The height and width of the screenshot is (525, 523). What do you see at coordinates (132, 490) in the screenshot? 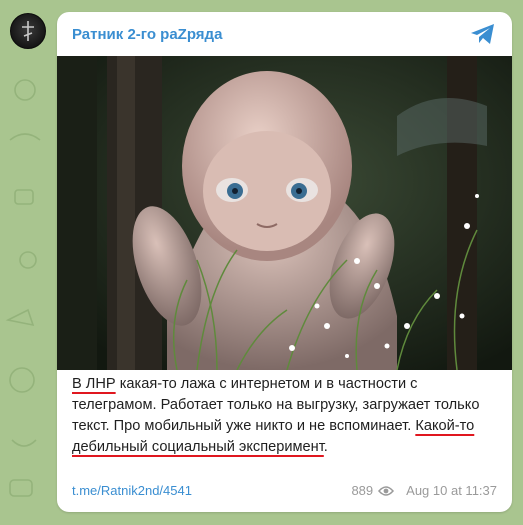
I see `post-link: t.me/Ratnik2nd/4541` at bounding box center [132, 490].